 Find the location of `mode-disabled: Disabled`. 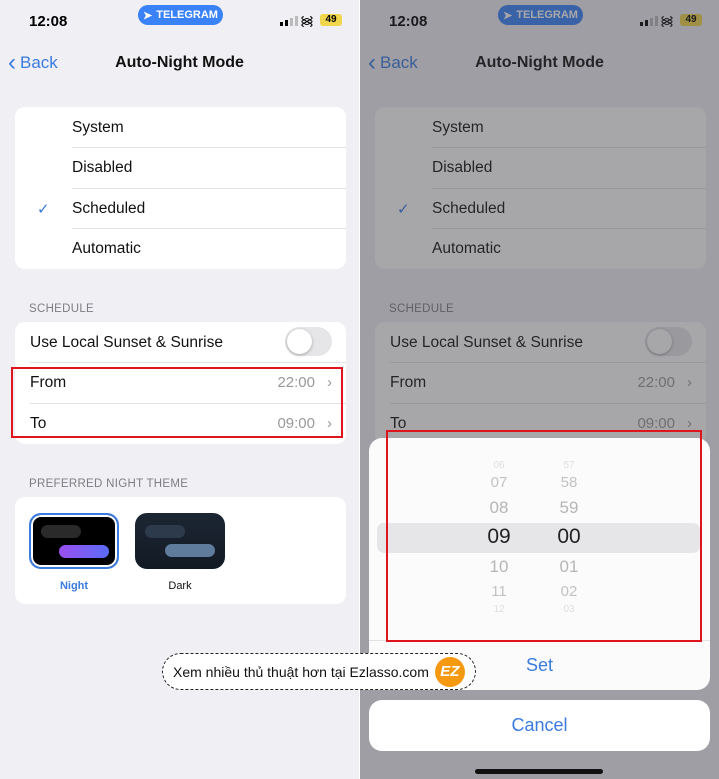

mode-disabled: Disabled is located at coordinates (180, 167).